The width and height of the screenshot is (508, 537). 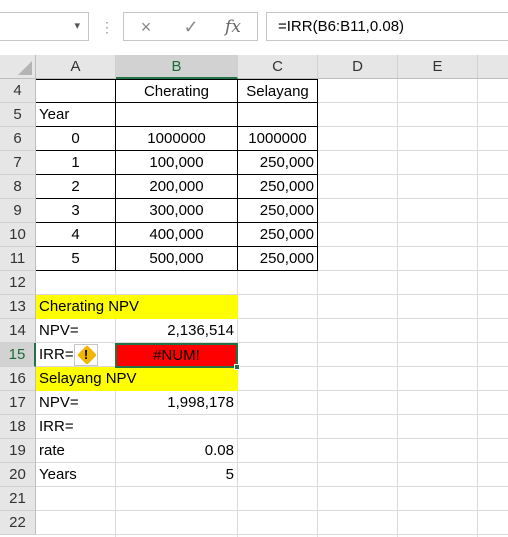 I want to click on select-all-button, so click(x=18, y=67).